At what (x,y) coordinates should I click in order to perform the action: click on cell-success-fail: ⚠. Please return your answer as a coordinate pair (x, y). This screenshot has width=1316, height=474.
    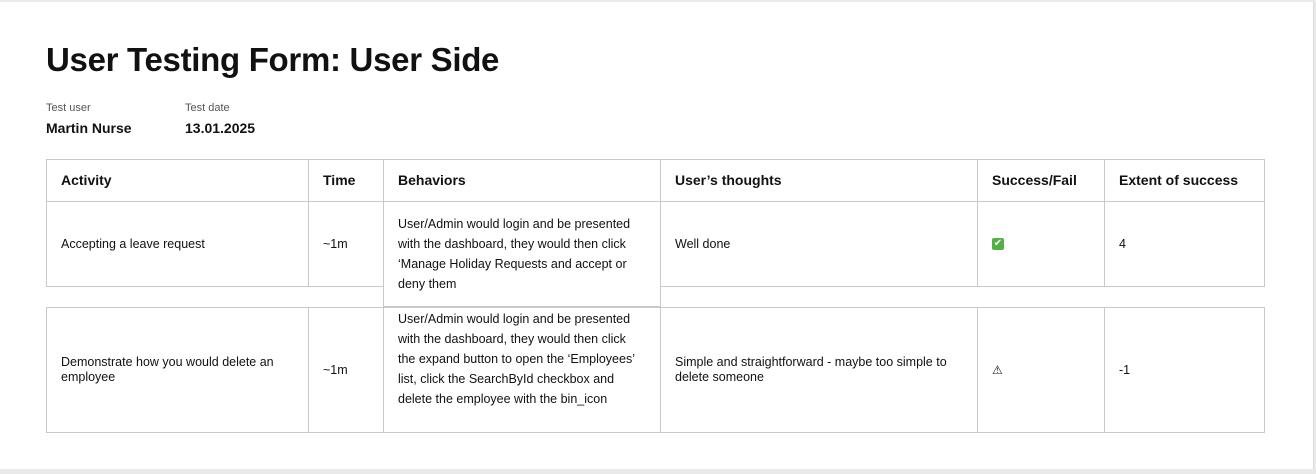
    Looking at the image, I should click on (1041, 370).